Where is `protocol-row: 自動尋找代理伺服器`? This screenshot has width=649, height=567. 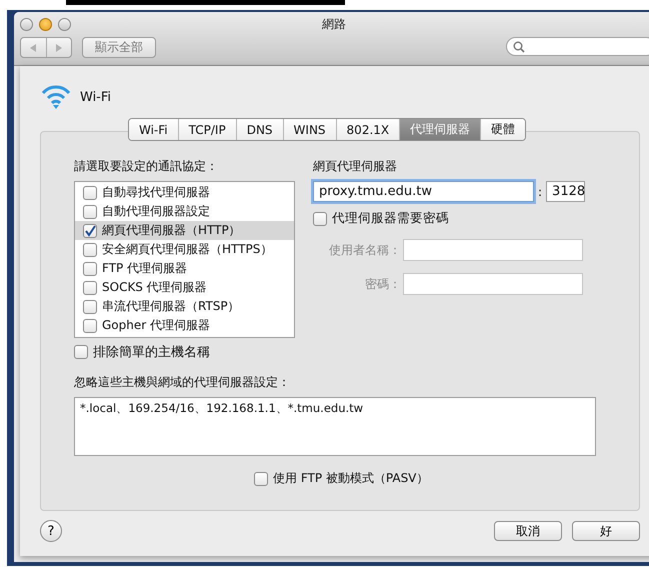
protocol-row: 自動尋找代理伺服器 is located at coordinates (184, 192).